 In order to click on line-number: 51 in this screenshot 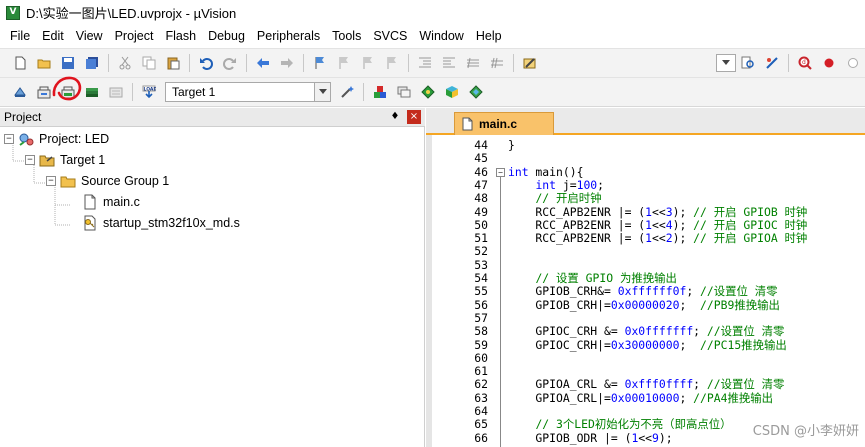, I will do `click(481, 238)`.